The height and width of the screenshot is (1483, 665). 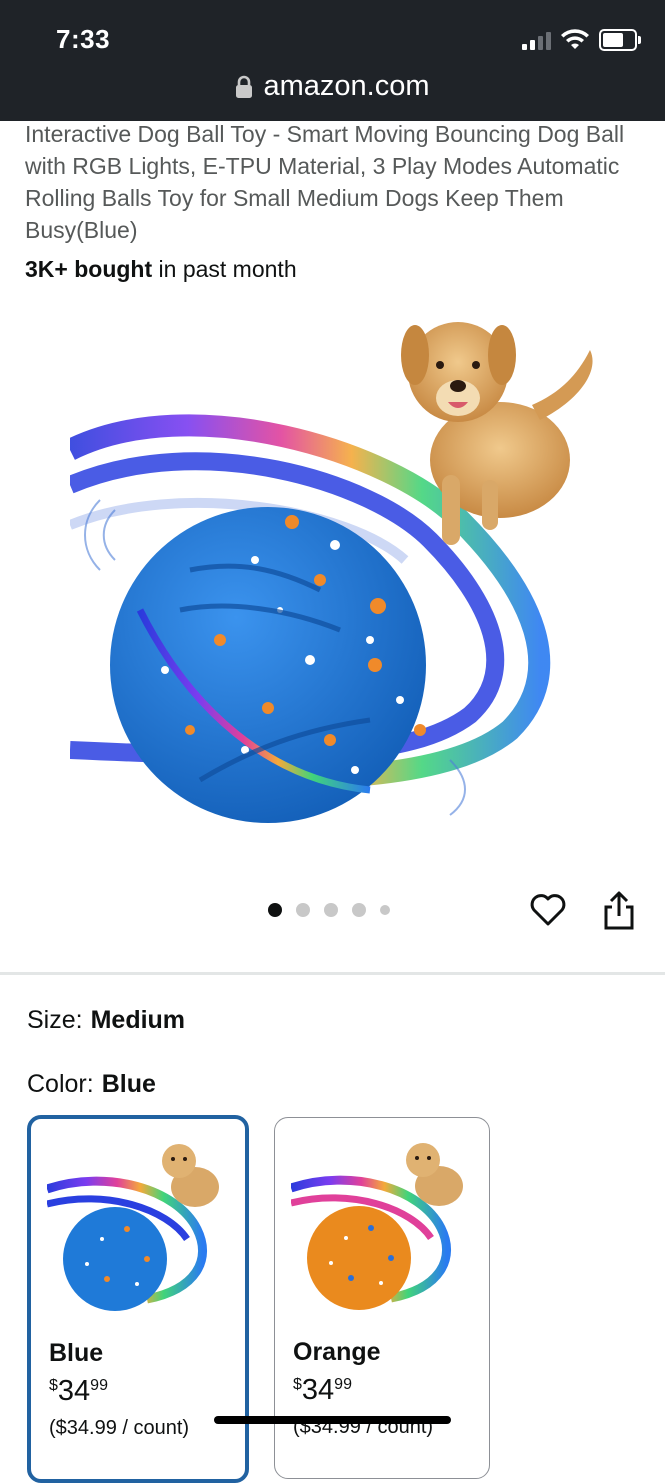 I want to click on section-divider, so click(x=332, y=973).